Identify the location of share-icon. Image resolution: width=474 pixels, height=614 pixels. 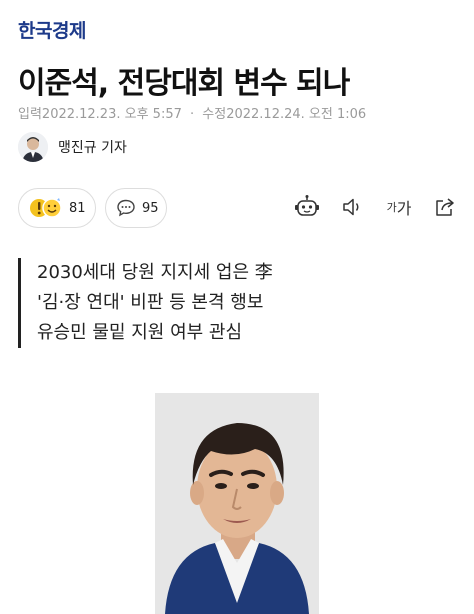
(445, 207).